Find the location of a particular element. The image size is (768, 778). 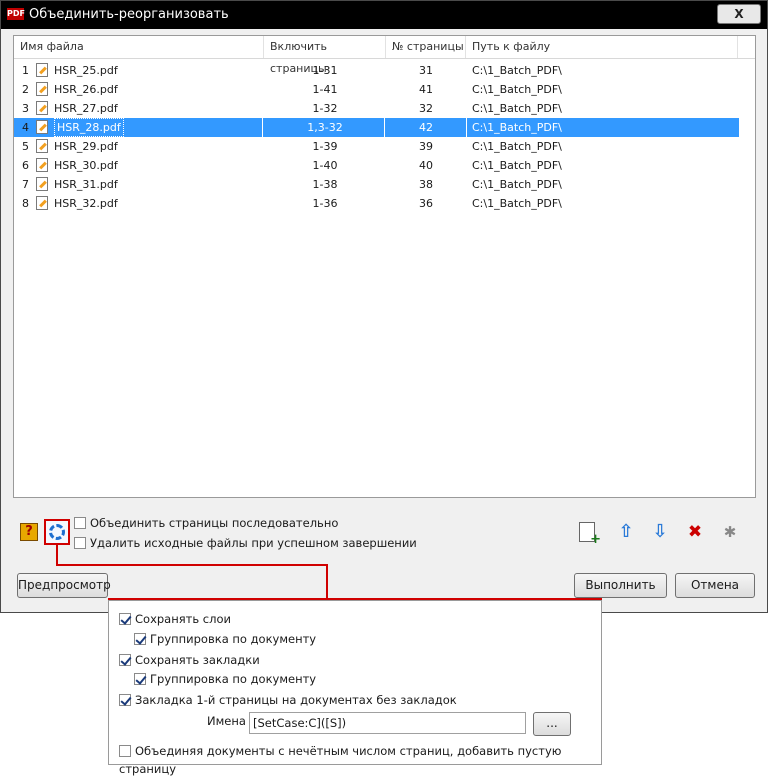

column-header-page-count: № страницы is located at coordinates (426, 47).